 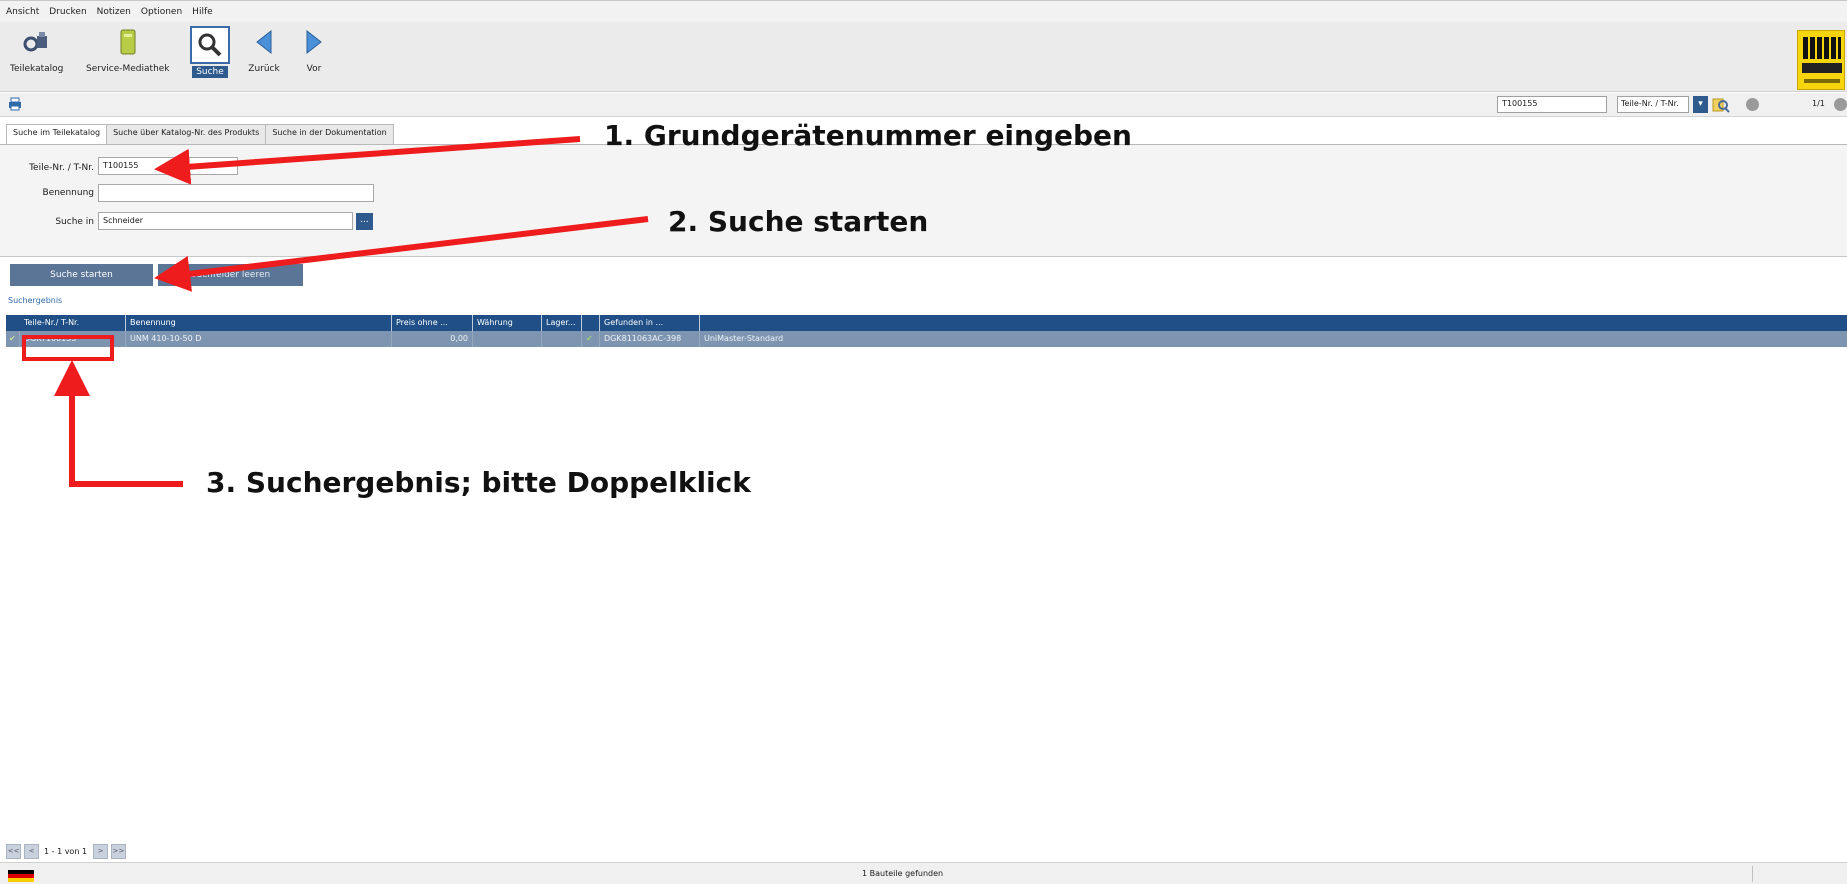 I want to click on col-flag, so click(x=591, y=323).